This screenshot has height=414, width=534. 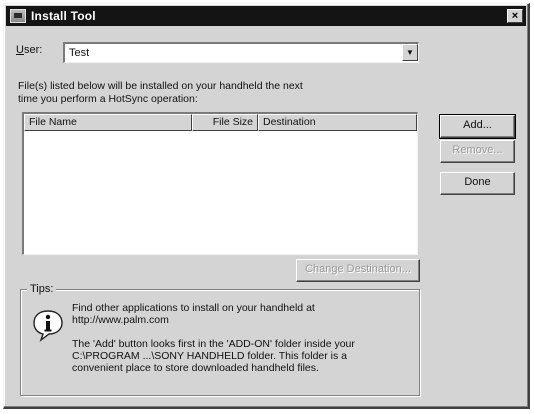 I want to click on install-info-line-2: time you perform a HotSync operation:, so click(x=108, y=99).